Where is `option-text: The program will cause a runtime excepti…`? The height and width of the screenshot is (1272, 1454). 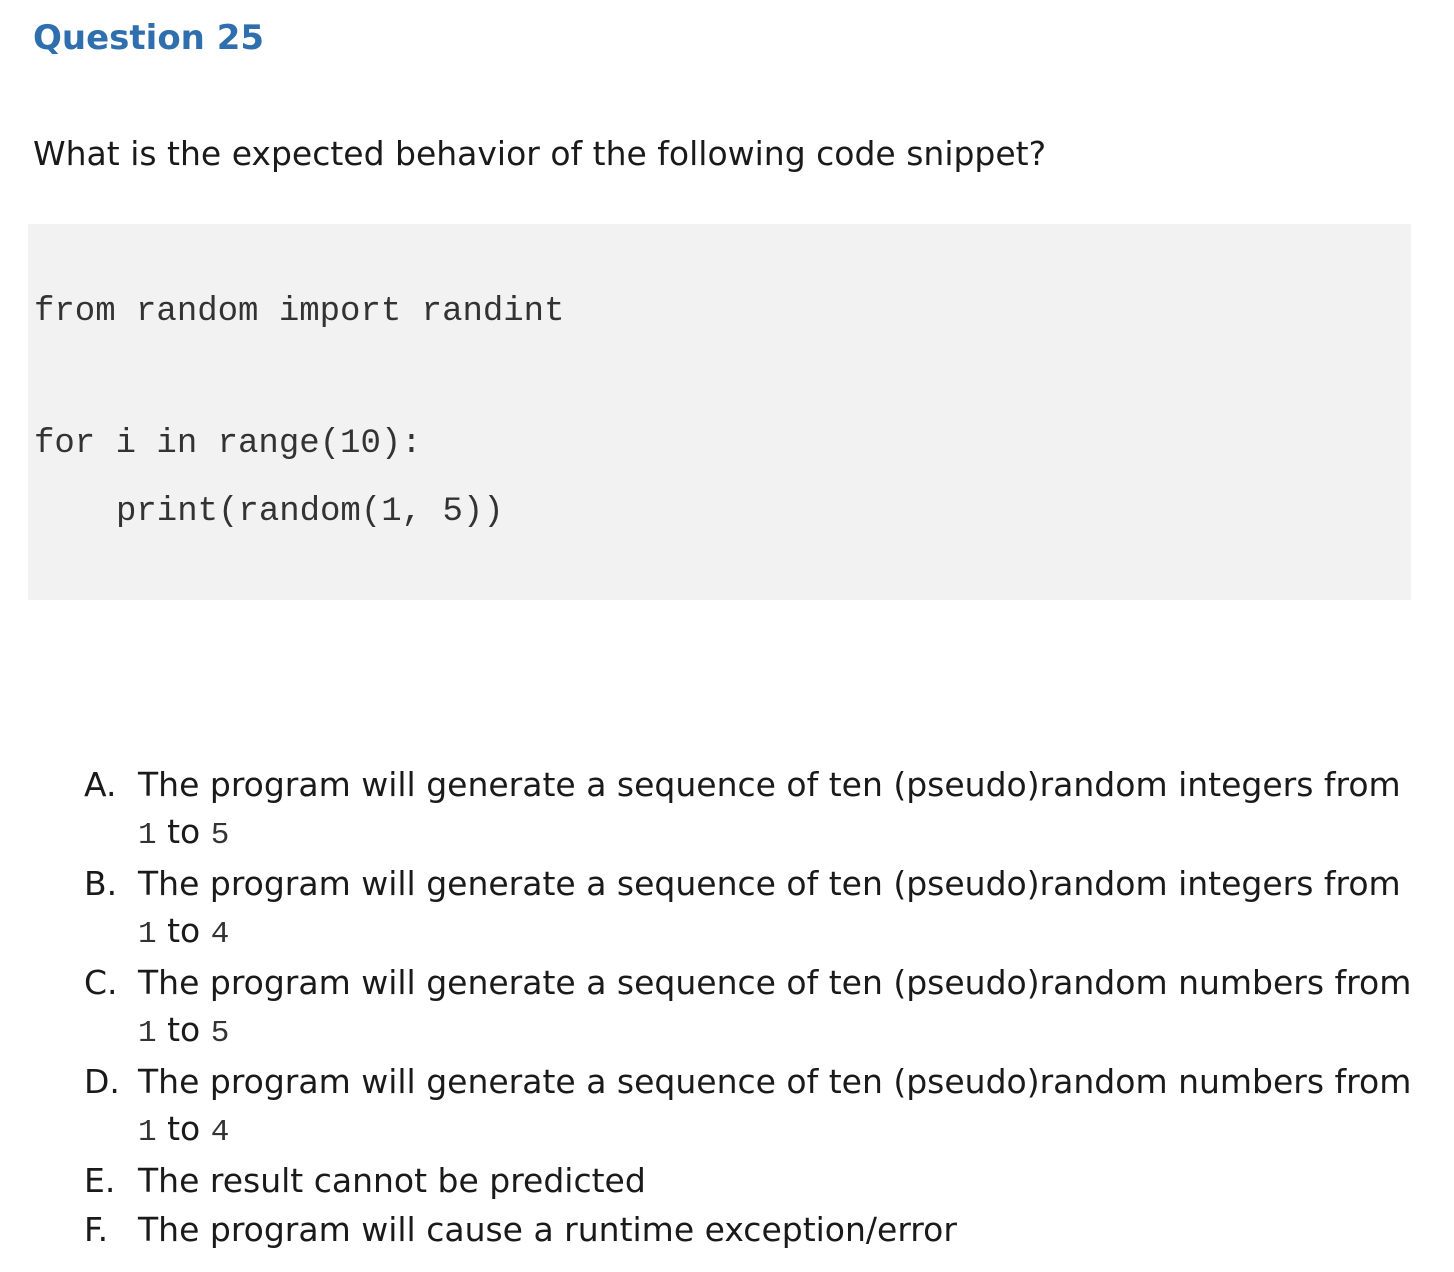
option-text: The program will cause a runtime excepti… is located at coordinates (547, 1229).